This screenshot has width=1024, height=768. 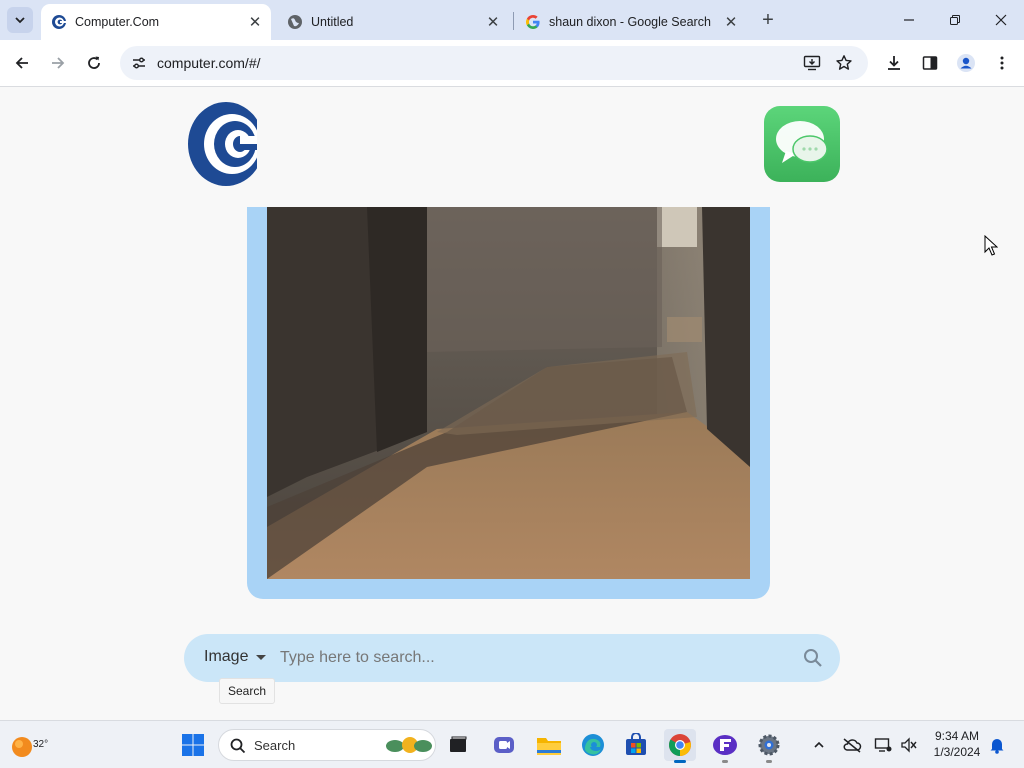 I want to click on tab-computer-com: Computer.Com ✕, so click(x=156, y=22).